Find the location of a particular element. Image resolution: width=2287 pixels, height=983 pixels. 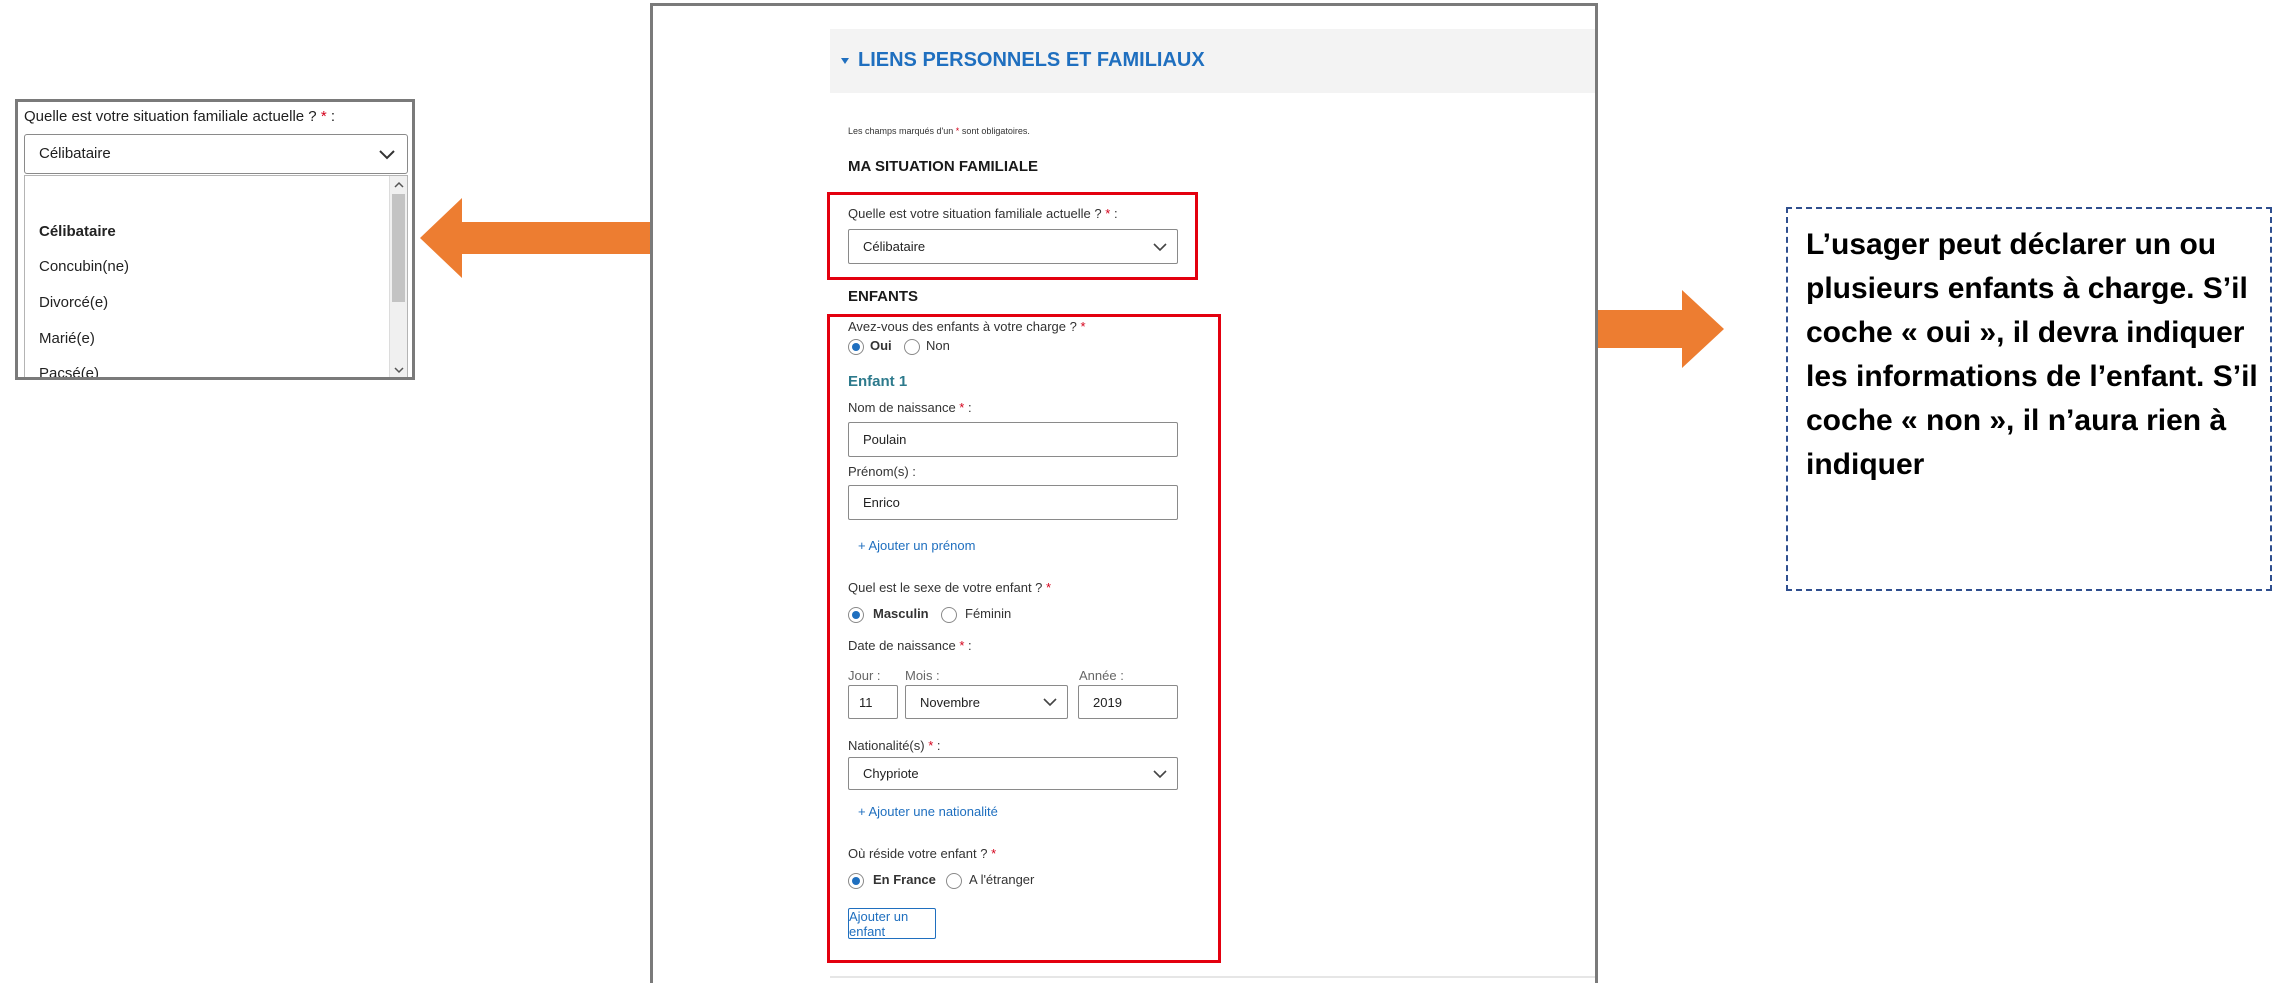

situation-heading: MA SITUATION FAMILIALE is located at coordinates (943, 166).